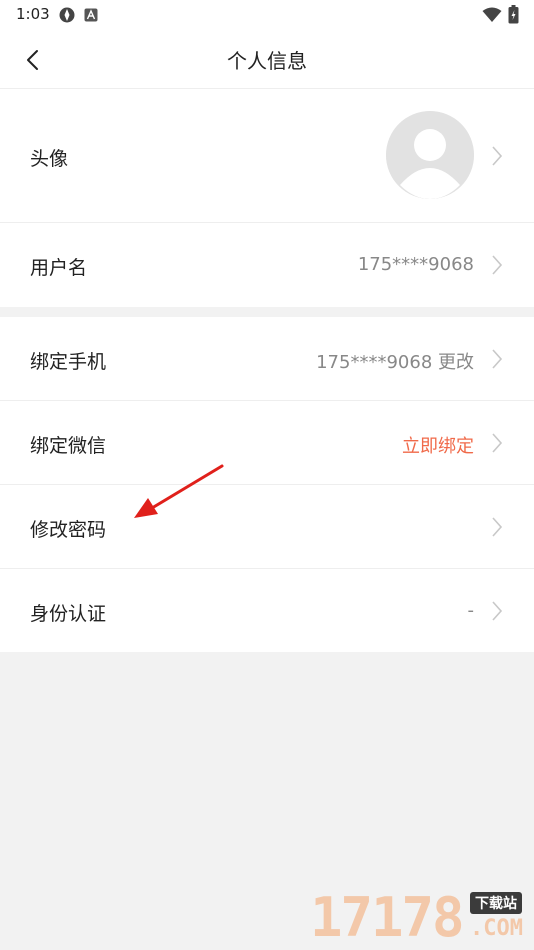 The image size is (534, 950). Describe the element at coordinates (267, 359) in the screenshot. I see `bind-phone-row: 绑定手机 175****9068 更改` at that location.